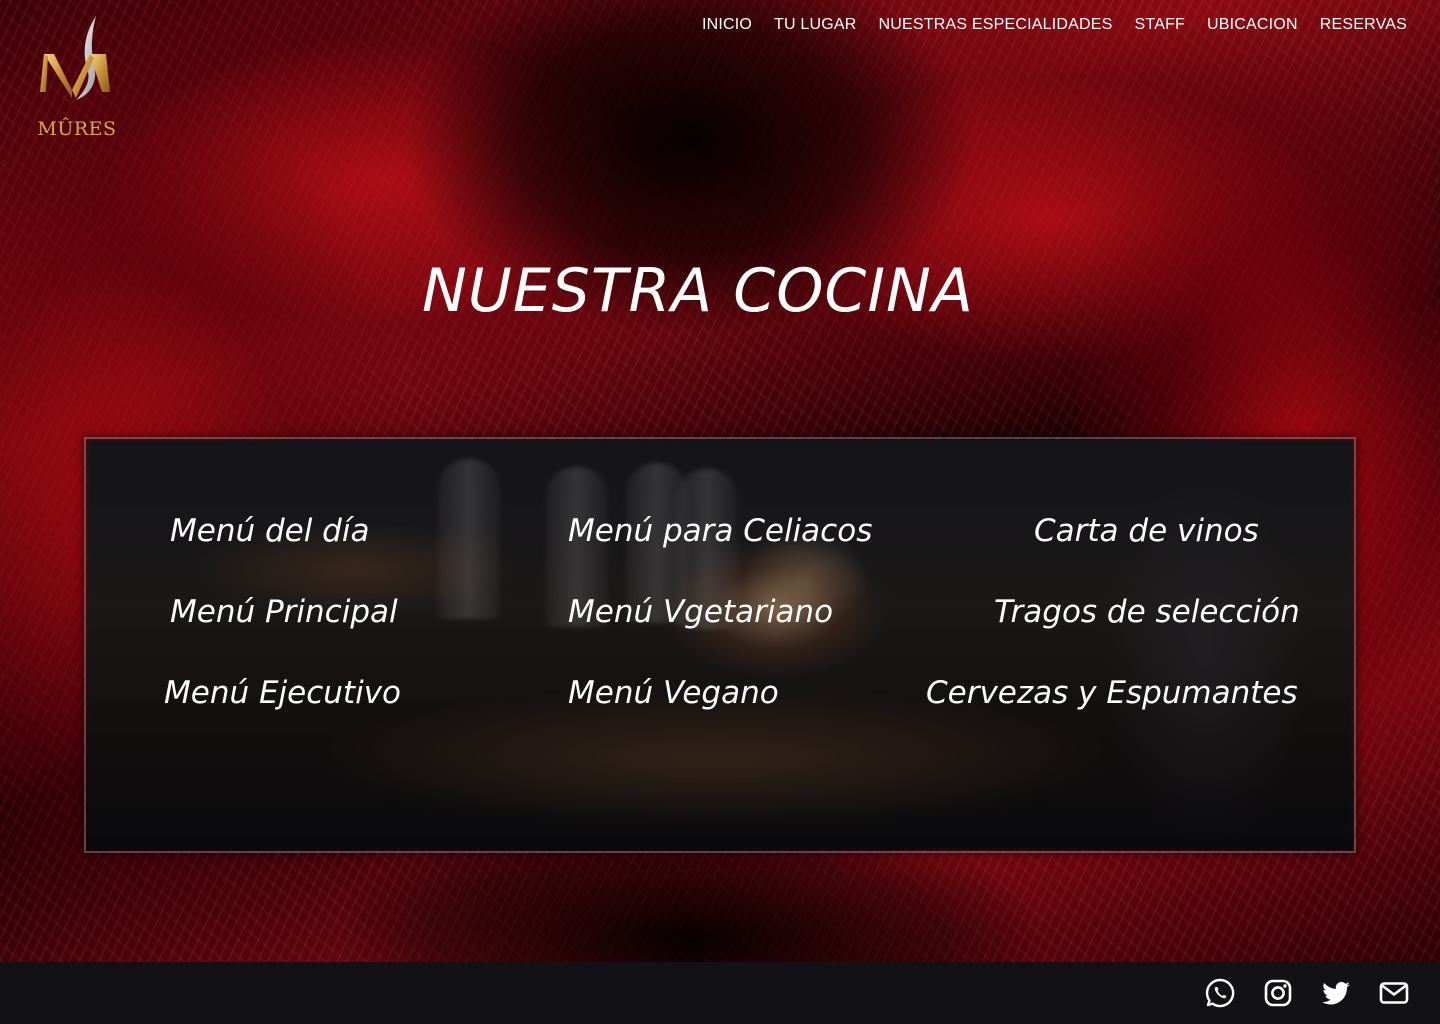  What do you see at coordinates (1336, 993) in the screenshot?
I see `twitter-icon` at bounding box center [1336, 993].